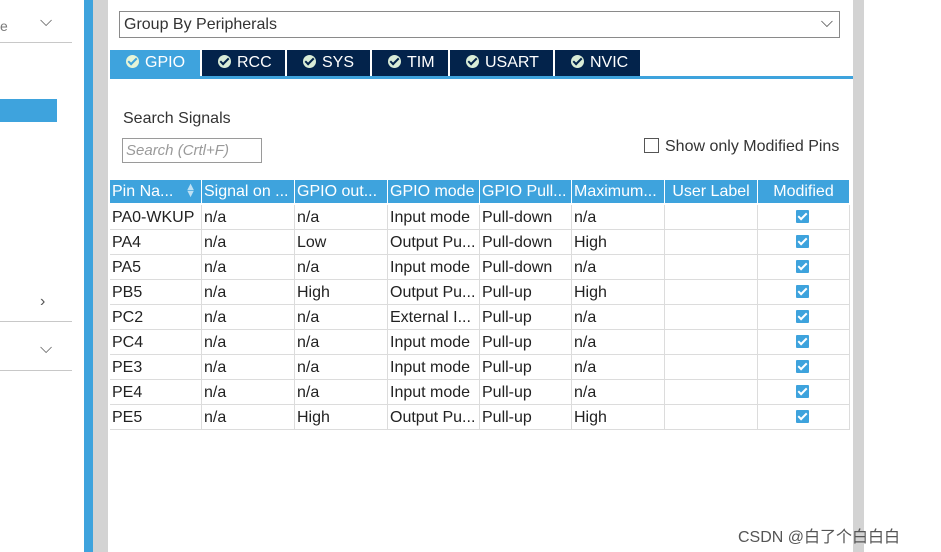  I want to click on table-cell-pin-name: PC4, so click(156, 342).